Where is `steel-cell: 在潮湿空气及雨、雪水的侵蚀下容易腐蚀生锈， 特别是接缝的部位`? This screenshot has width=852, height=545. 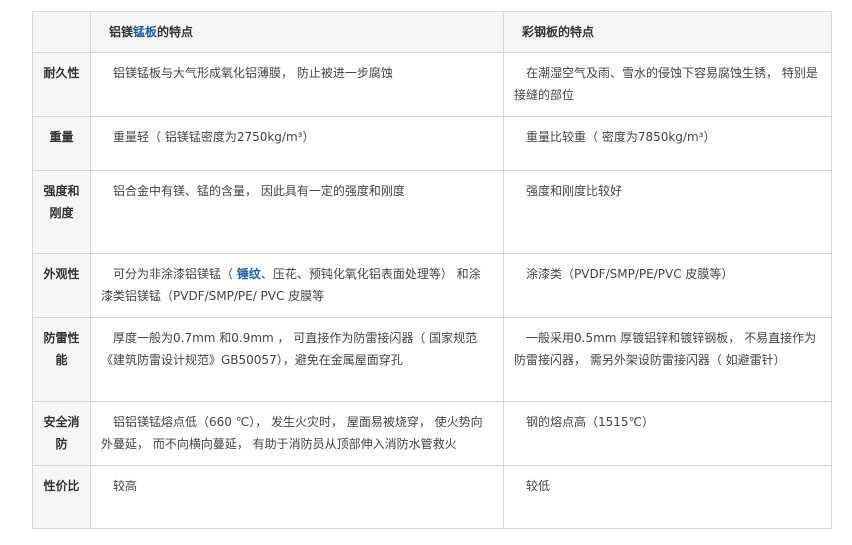
steel-cell: 在潮湿空气及雨、雪水的侵蚀下容易腐蚀生锈， 特别是接缝的部位 is located at coordinates (667, 84).